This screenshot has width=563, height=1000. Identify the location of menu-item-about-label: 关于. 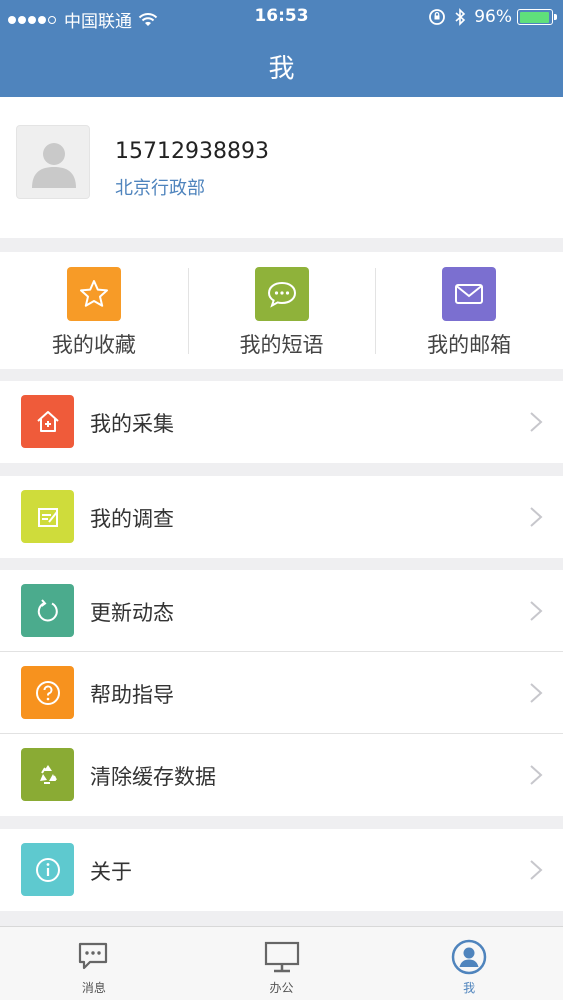
(111, 872).